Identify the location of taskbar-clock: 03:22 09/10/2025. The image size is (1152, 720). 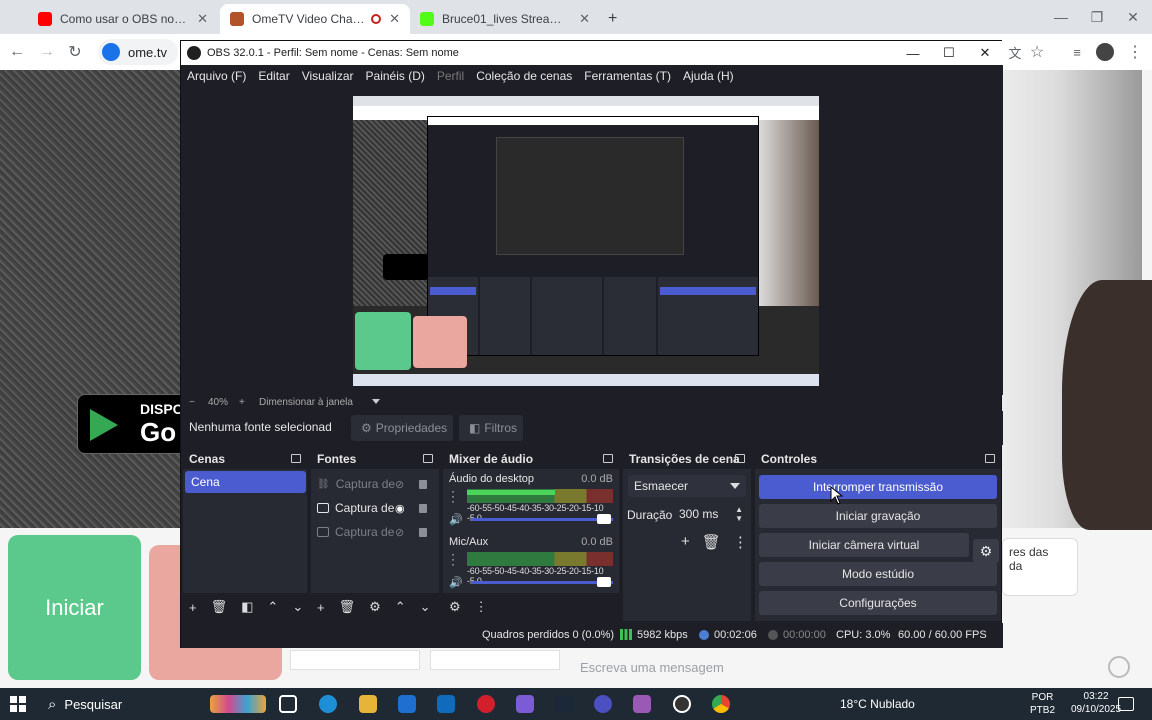
(1096, 703).